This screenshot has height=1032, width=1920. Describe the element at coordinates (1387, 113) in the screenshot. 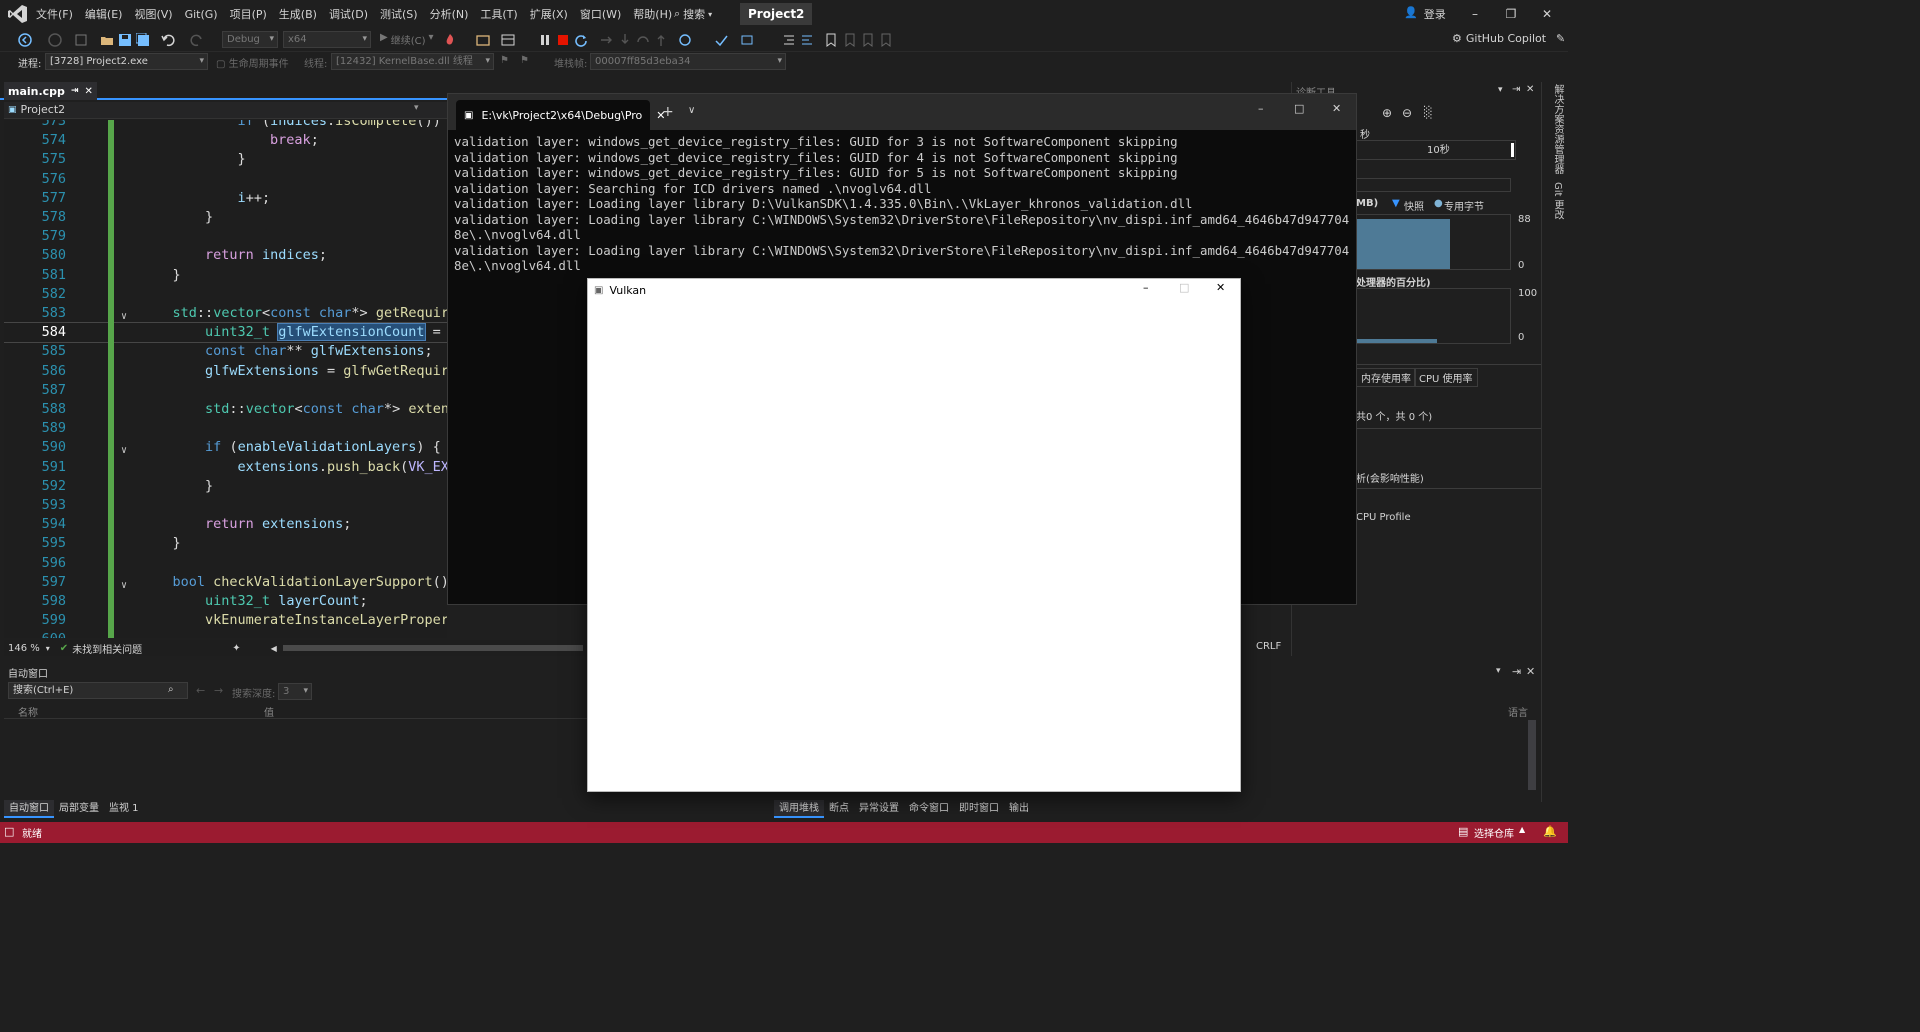

I see `zoom-in-icon: ⊕` at that location.